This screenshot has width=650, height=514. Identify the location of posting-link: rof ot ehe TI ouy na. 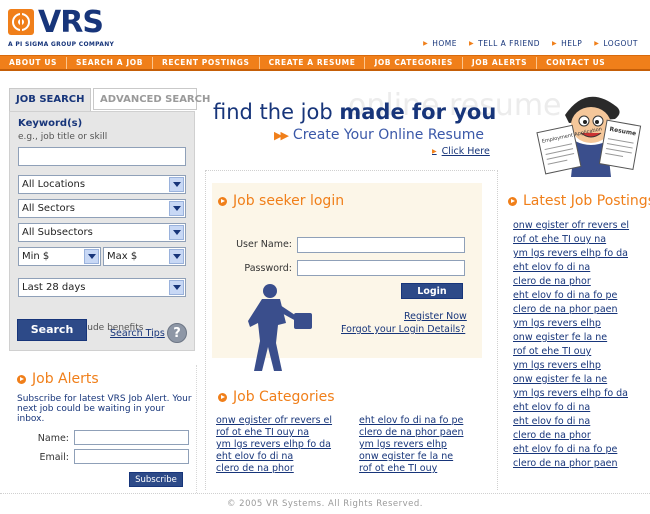
(571, 240).